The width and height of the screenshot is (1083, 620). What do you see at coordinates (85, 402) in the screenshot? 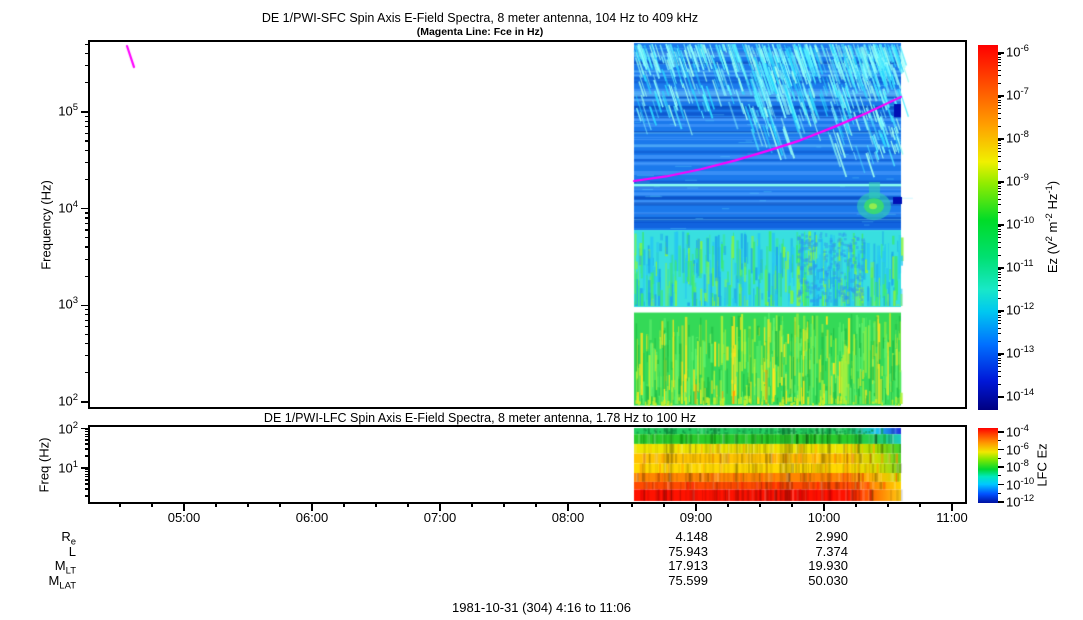
I see `sfc-y-major-tick` at bounding box center [85, 402].